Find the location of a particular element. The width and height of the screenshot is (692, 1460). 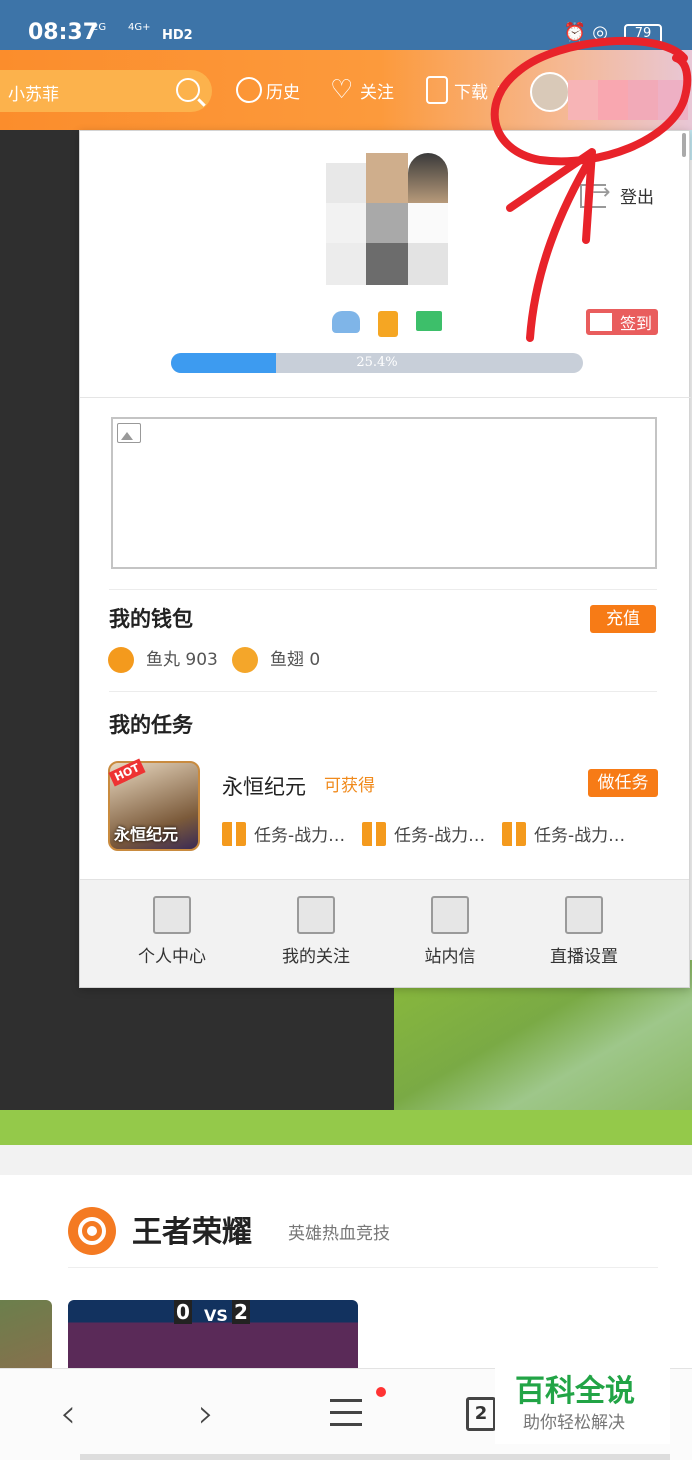

progress-text: 25.4% is located at coordinates (377, 362).